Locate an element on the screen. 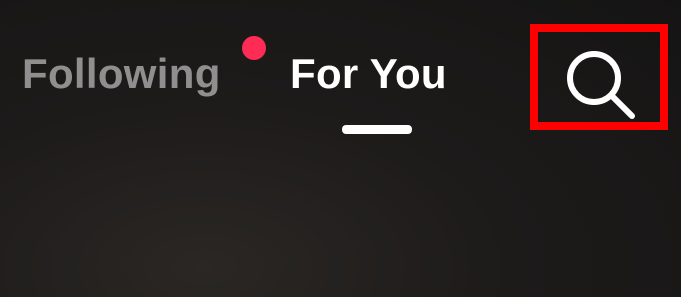 The height and width of the screenshot is (297, 681). search-icon is located at coordinates (601, 85).